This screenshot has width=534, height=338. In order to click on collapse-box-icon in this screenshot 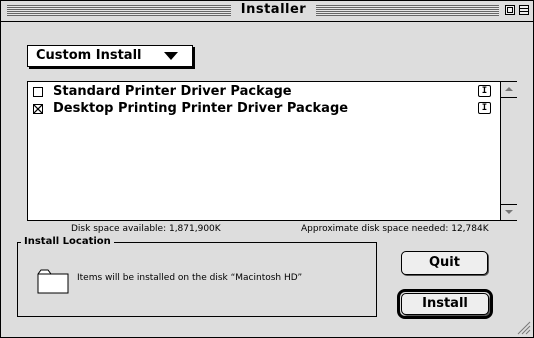, I will do `click(524, 10)`.